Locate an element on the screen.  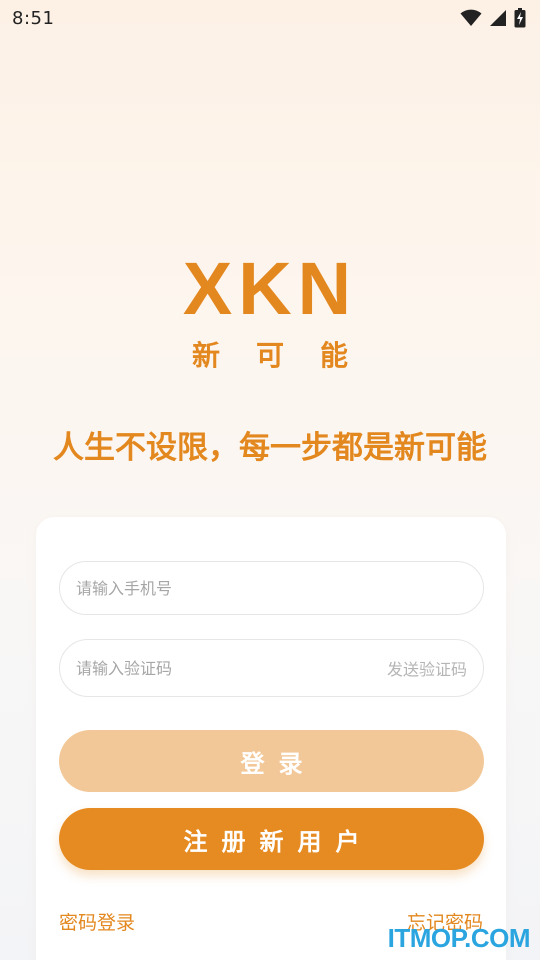
wifi-icon is located at coordinates (471, 17).